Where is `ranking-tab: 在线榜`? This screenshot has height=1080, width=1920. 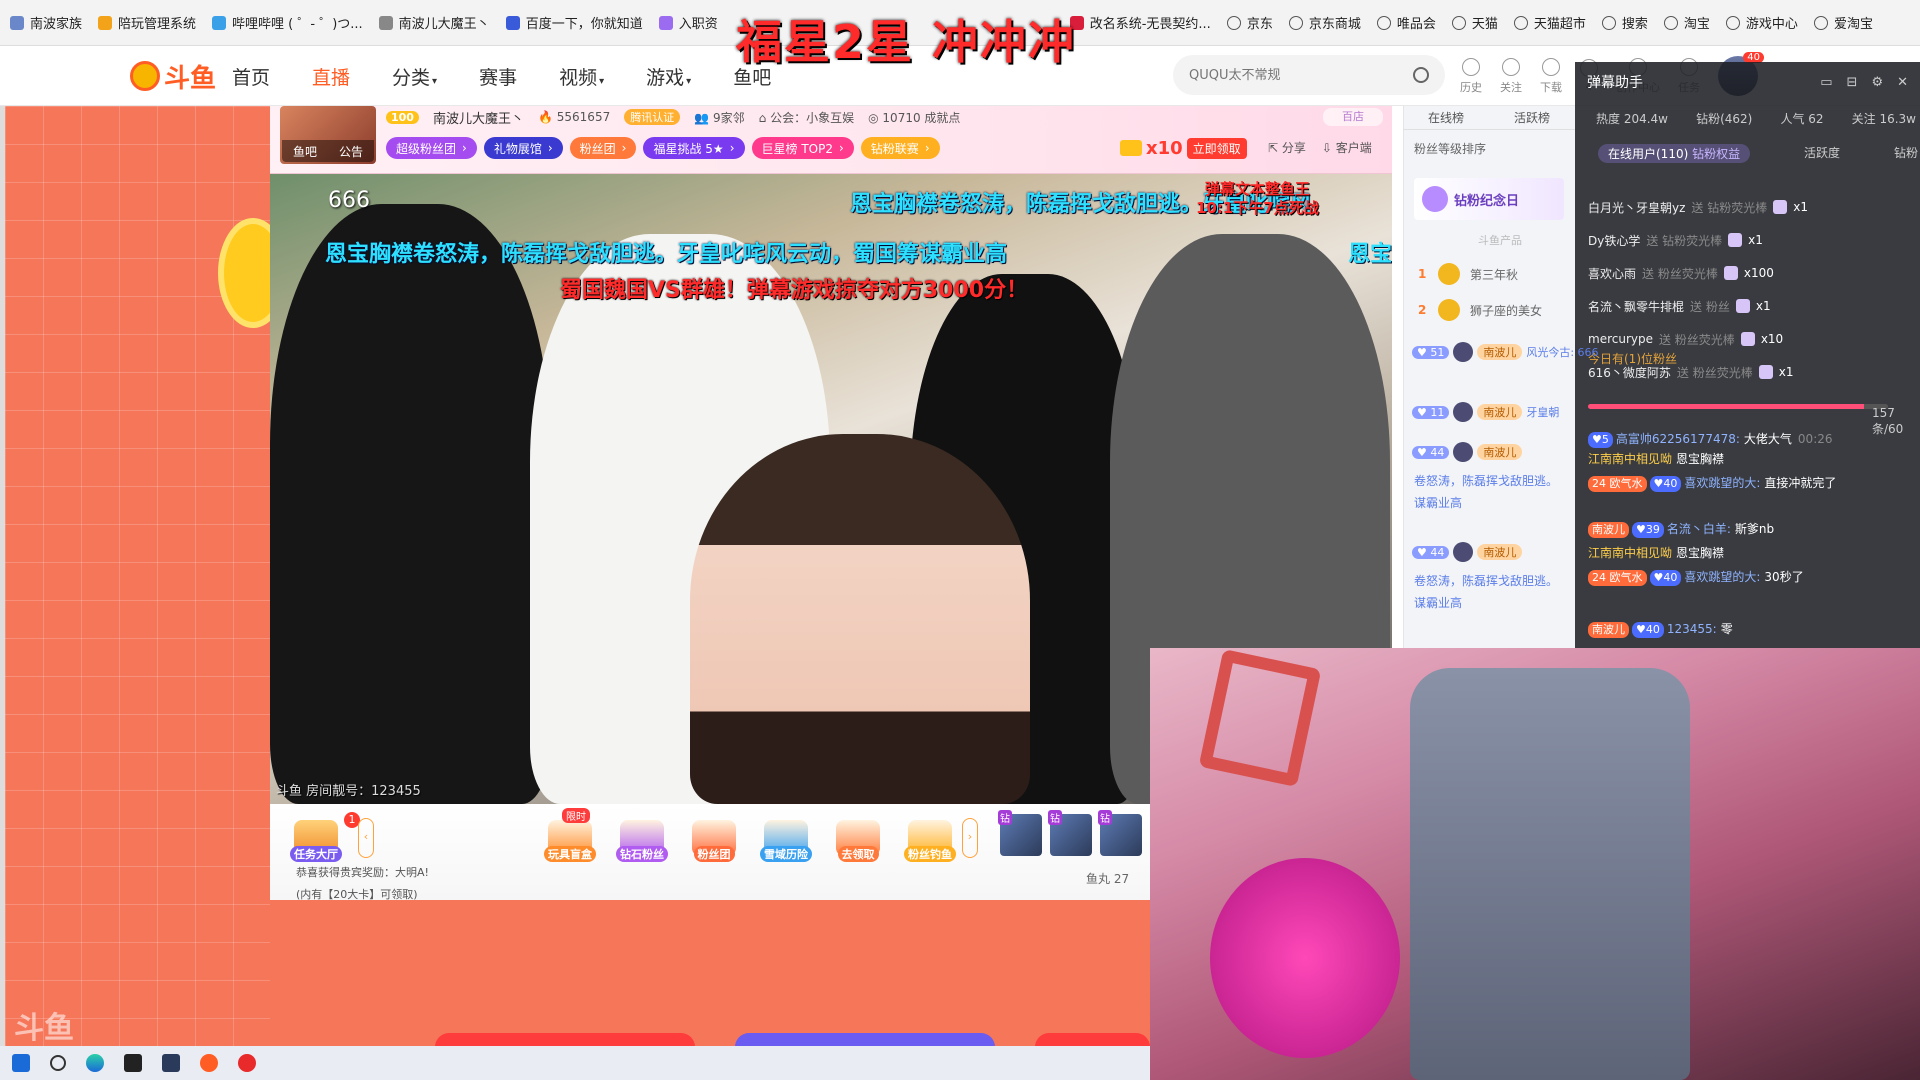
ranking-tab: 在线榜 is located at coordinates (1446, 117).